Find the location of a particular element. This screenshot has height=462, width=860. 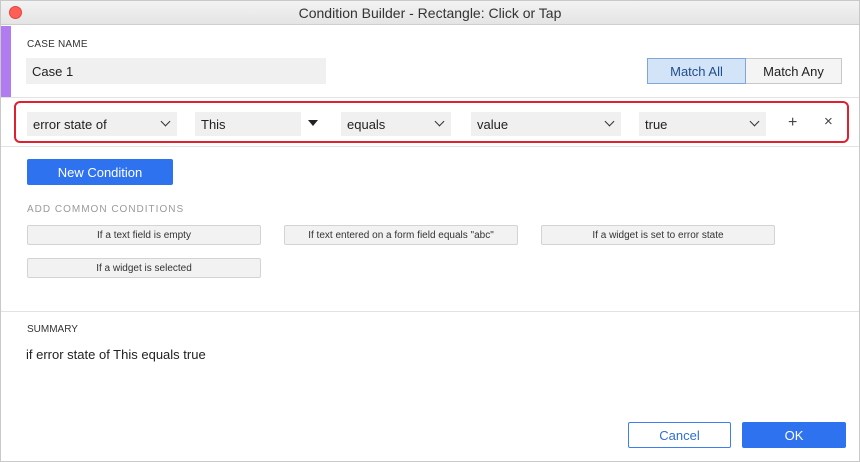

operator-select: equals is located at coordinates (396, 124).